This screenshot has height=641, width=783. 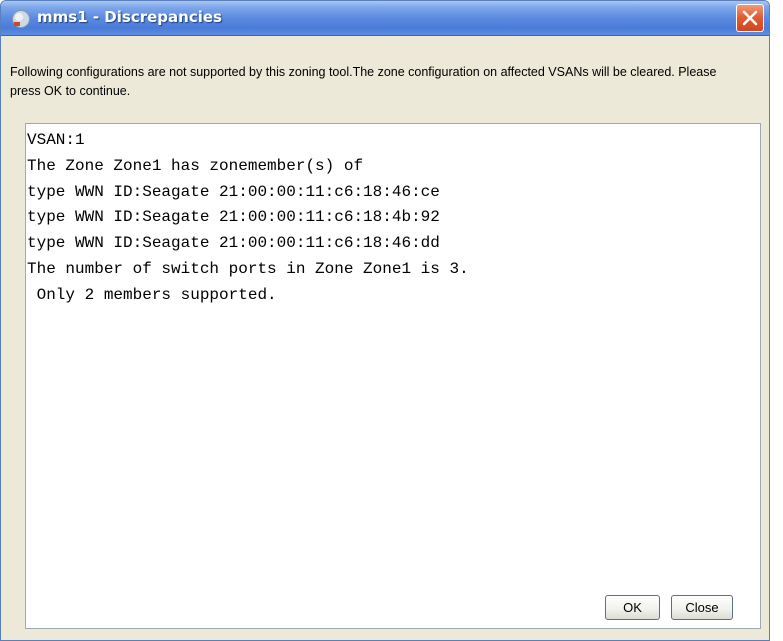 I want to click on close-x-icon, so click(x=750, y=18).